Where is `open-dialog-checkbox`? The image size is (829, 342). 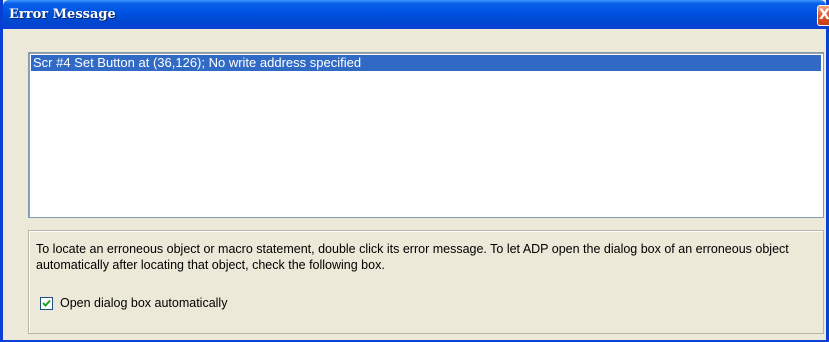
open-dialog-checkbox is located at coordinates (46, 303).